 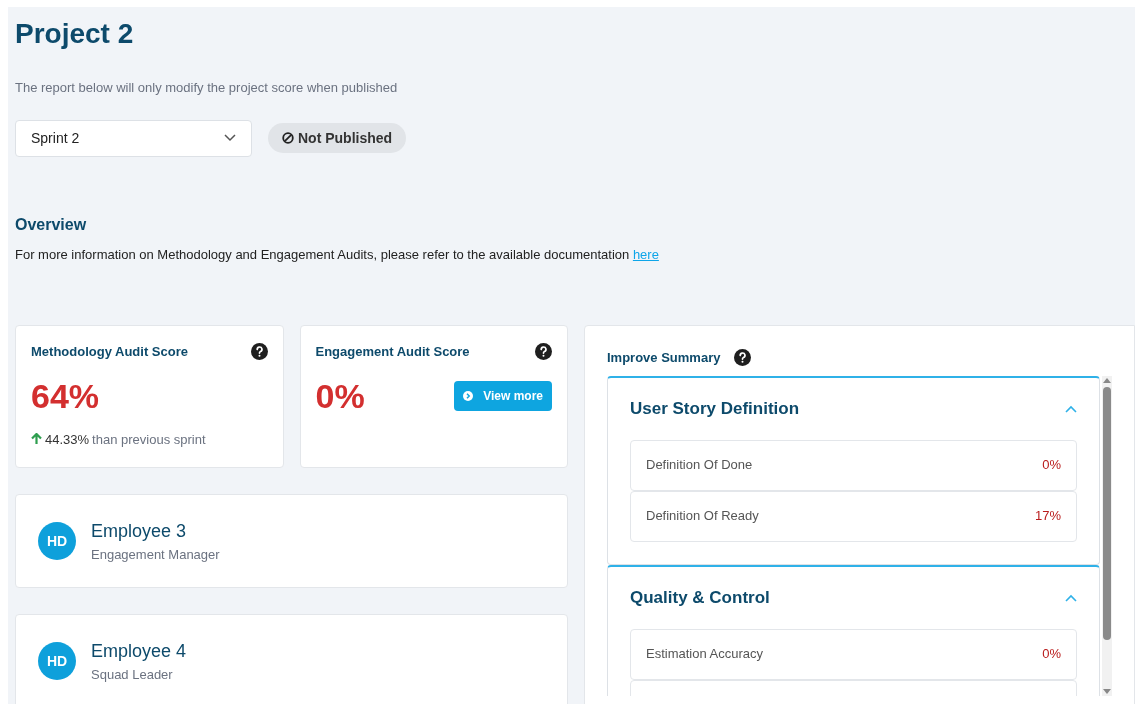 I want to click on accordion-header: User Story Definition, so click(x=853, y=408).